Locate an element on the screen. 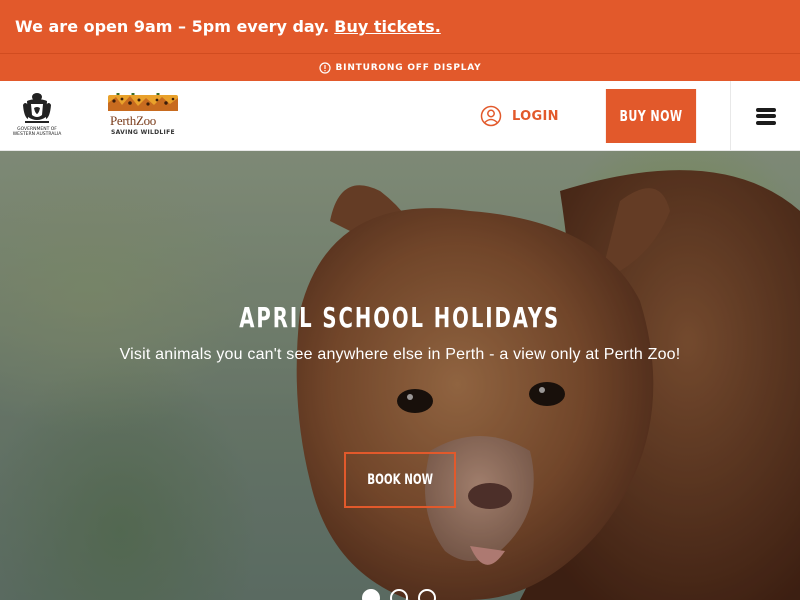 The width and height of the screenshot is (800, 600). hero-title: APRIL SCHOOL HOLIDAYS is located at coordinates (400, 317).